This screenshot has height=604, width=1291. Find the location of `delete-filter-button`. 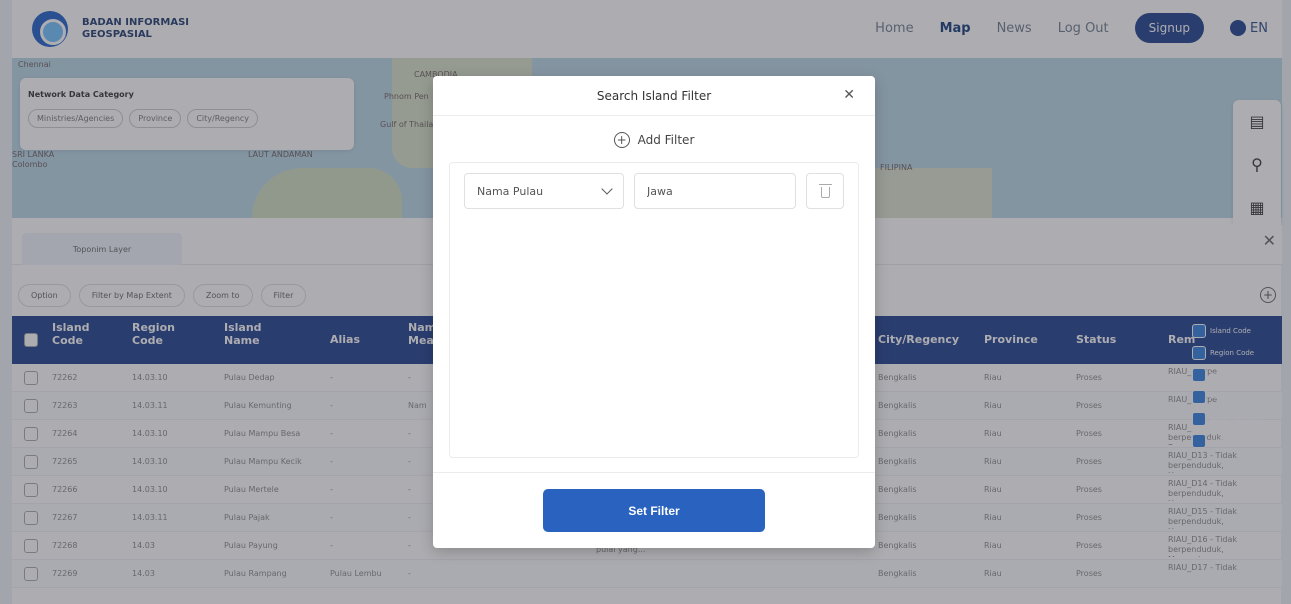

delete-filter-button is located at coordinates (825, 191).